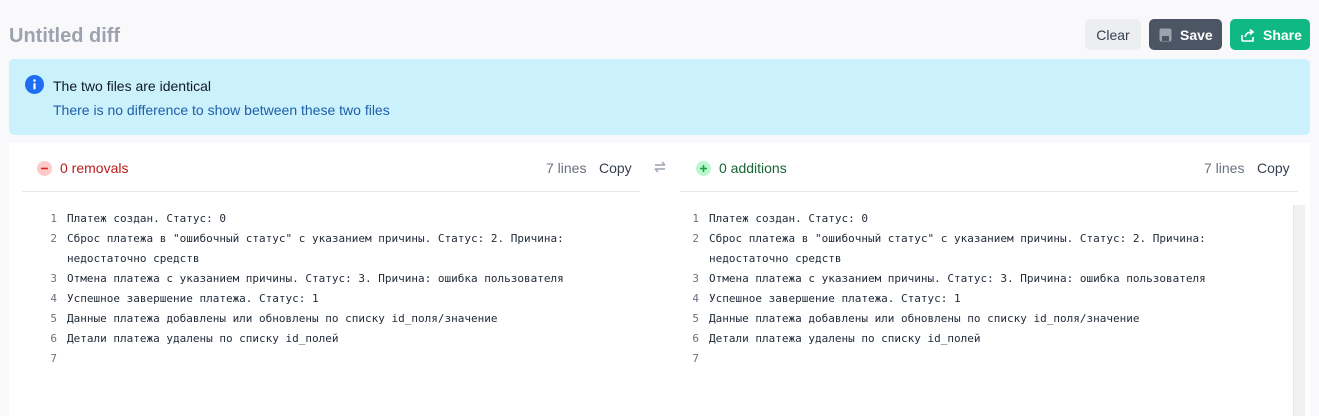 Image resolution: width=1319 pixels, height=416 pixels. I want to click on right-lines-count: 7 lines, so click(1224, 168).